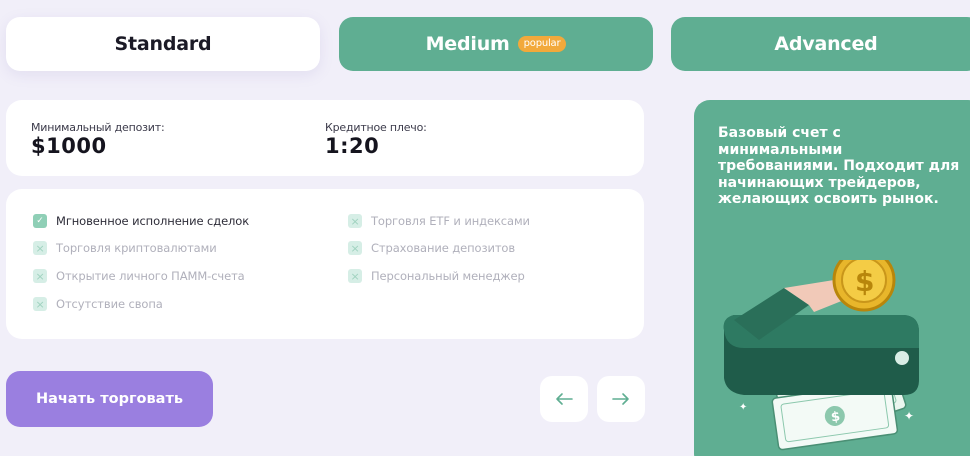  I want to click on check-icon: ✓, so click(40, 221).